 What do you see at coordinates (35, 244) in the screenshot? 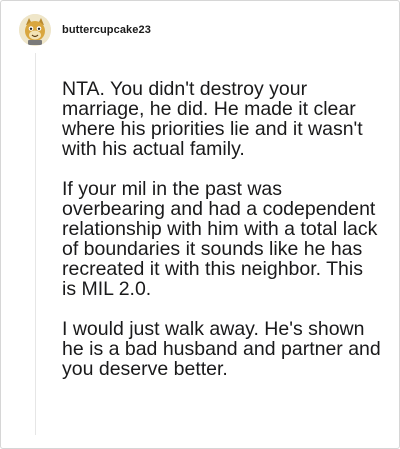
I see `thread-line` at bounding box center [35, 244].